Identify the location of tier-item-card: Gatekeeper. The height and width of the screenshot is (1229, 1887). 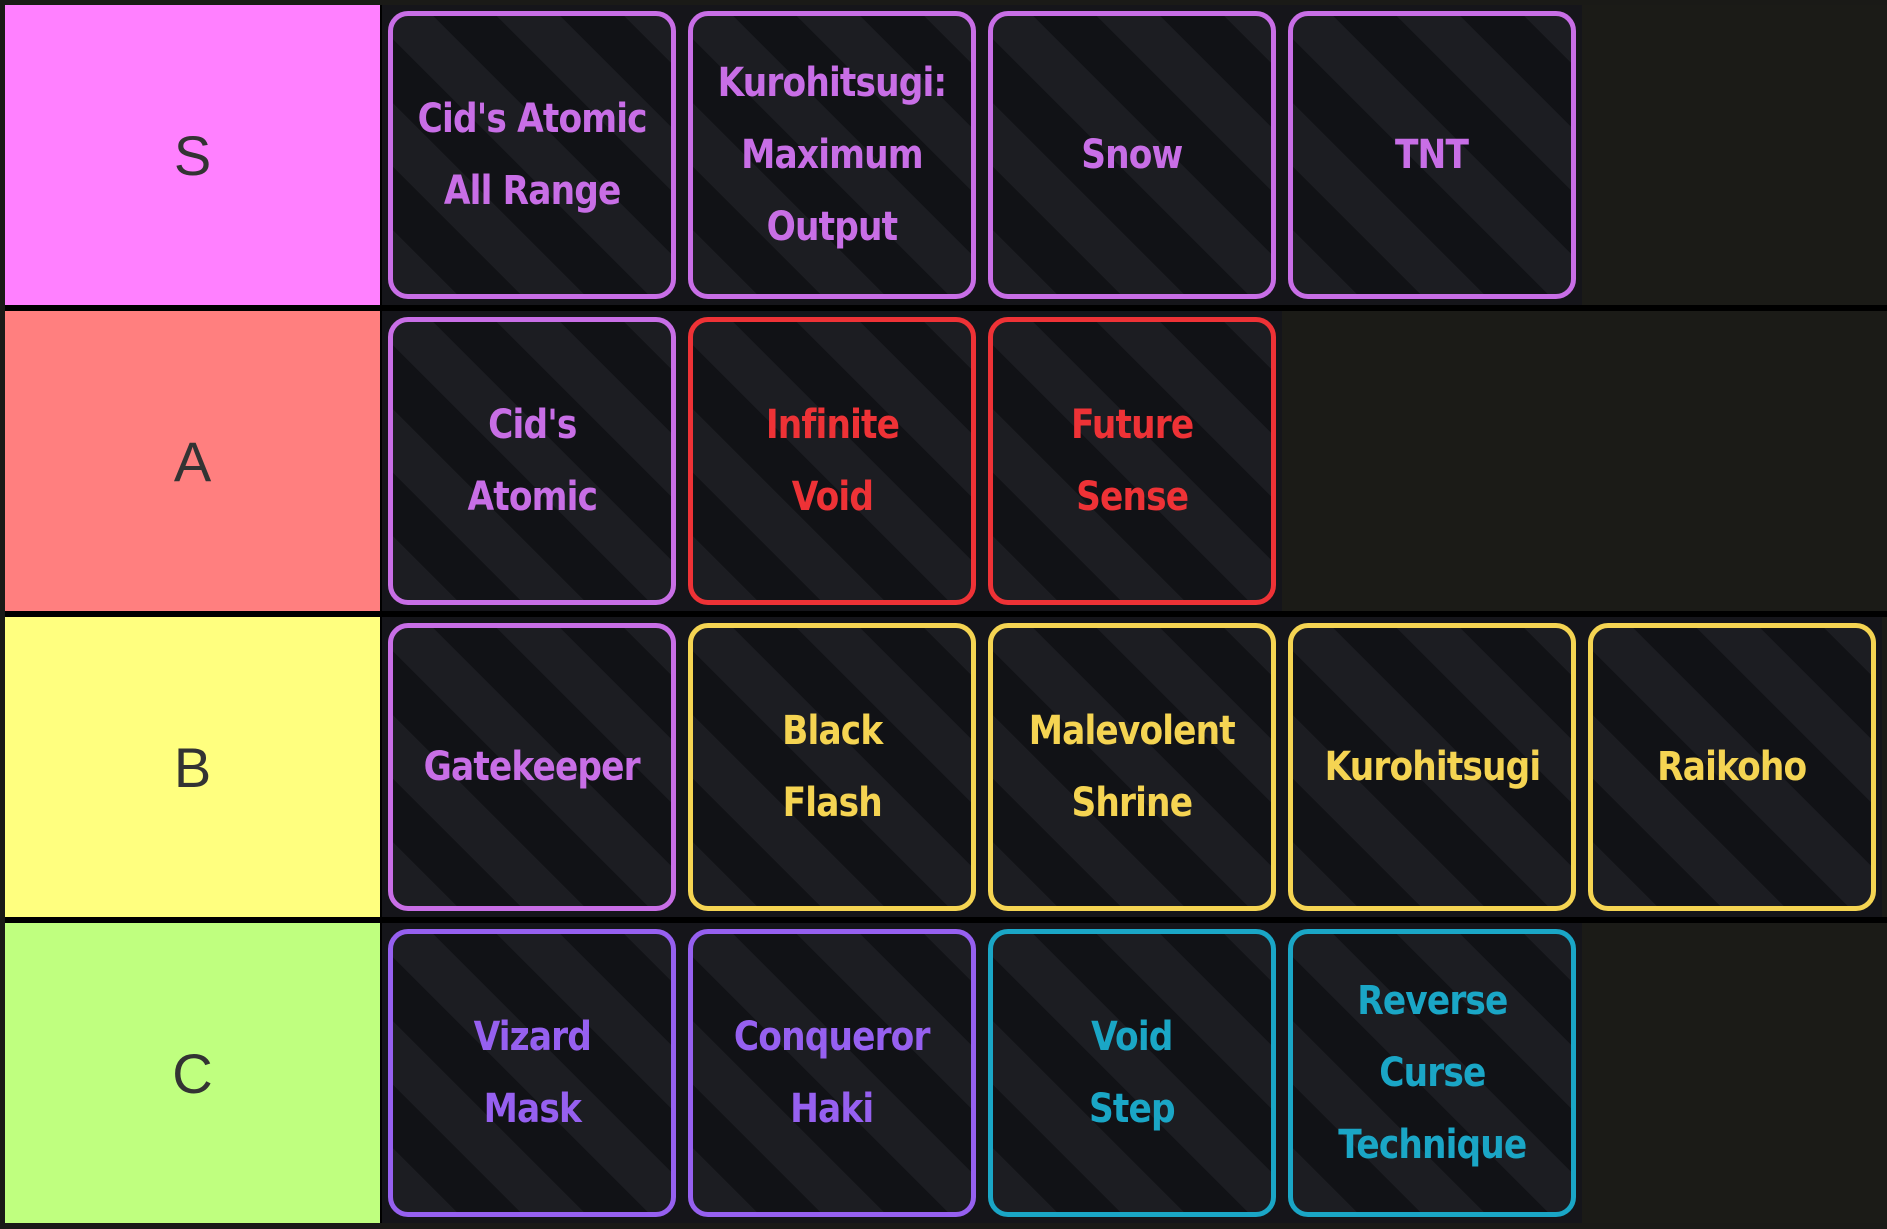
(532, 767).